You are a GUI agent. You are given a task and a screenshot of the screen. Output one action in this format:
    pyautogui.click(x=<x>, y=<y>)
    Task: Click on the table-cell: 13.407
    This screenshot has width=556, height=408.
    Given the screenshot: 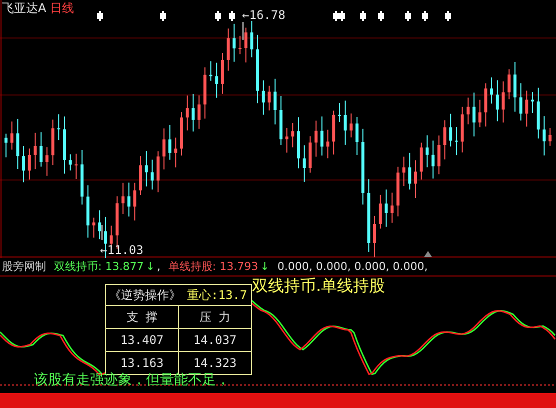 What is the action you would take?
    pyautogui.click(x=142, y=340)
    